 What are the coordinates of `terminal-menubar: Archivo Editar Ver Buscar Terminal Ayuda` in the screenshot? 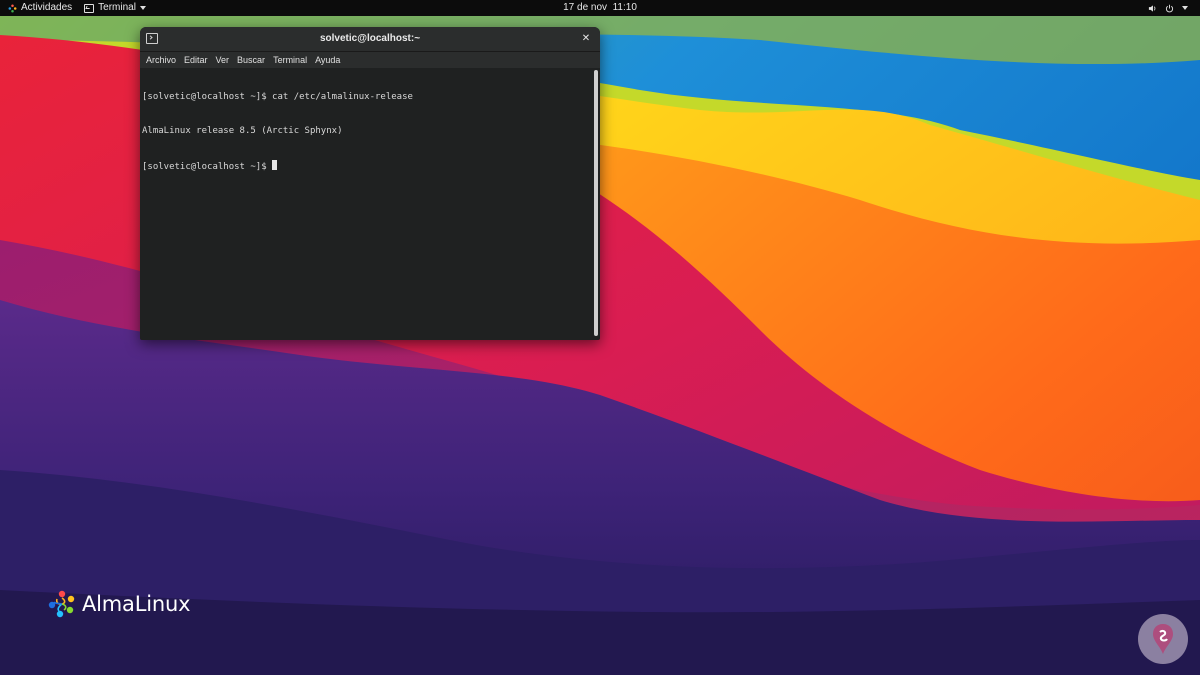 It's located at (370, 60).